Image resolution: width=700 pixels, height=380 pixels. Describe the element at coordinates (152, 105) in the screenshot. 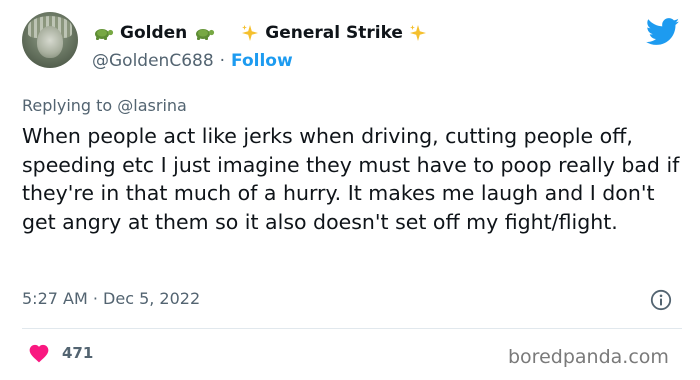

I see `reply-mention-link: @lasrina` at that location.